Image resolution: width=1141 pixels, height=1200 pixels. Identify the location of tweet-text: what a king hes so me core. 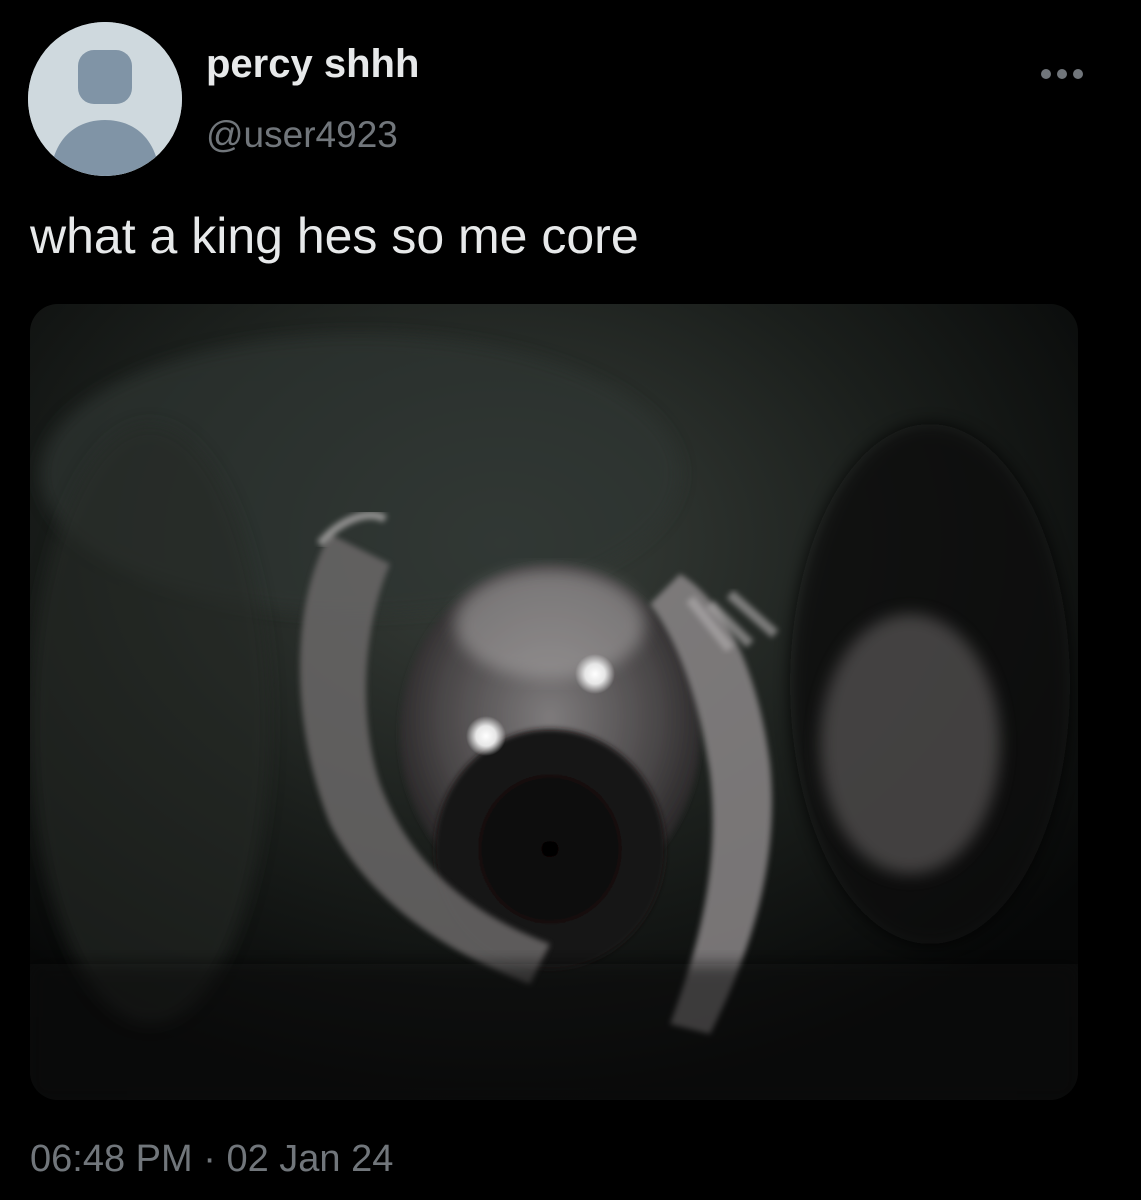
(334, 236).